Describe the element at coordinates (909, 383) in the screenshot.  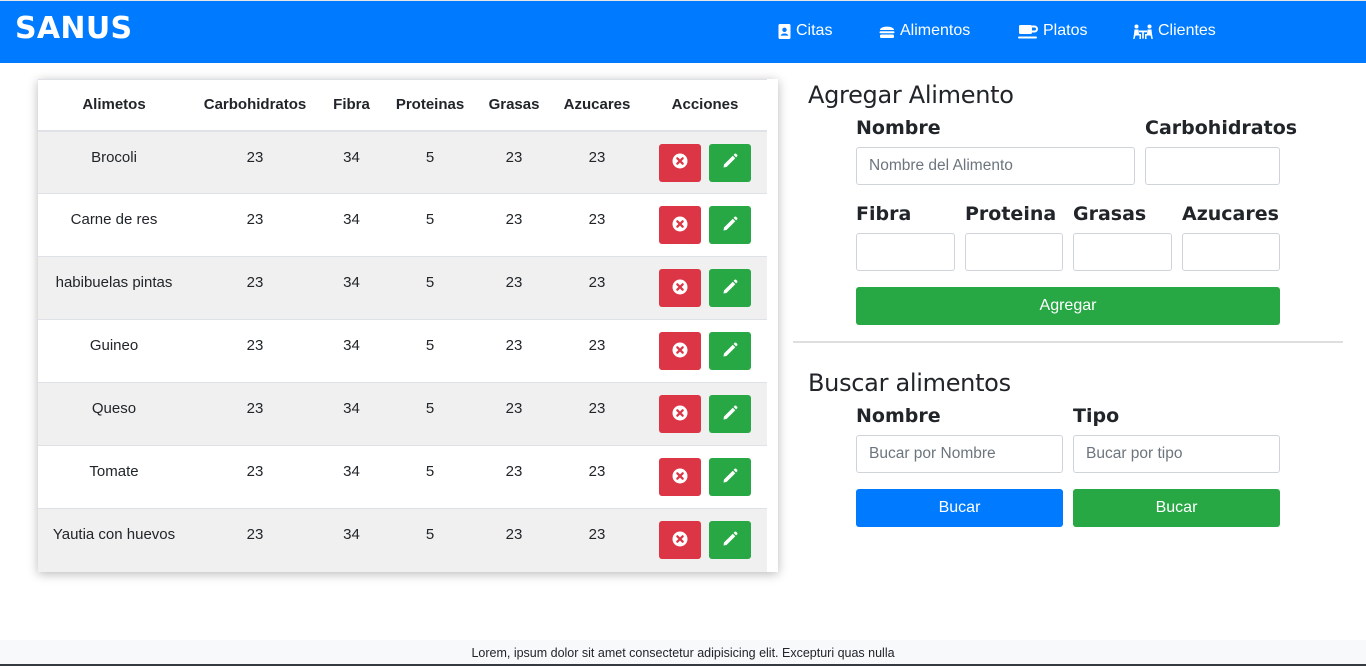
I see `search-form-title: Buscar alimentos` at that location.